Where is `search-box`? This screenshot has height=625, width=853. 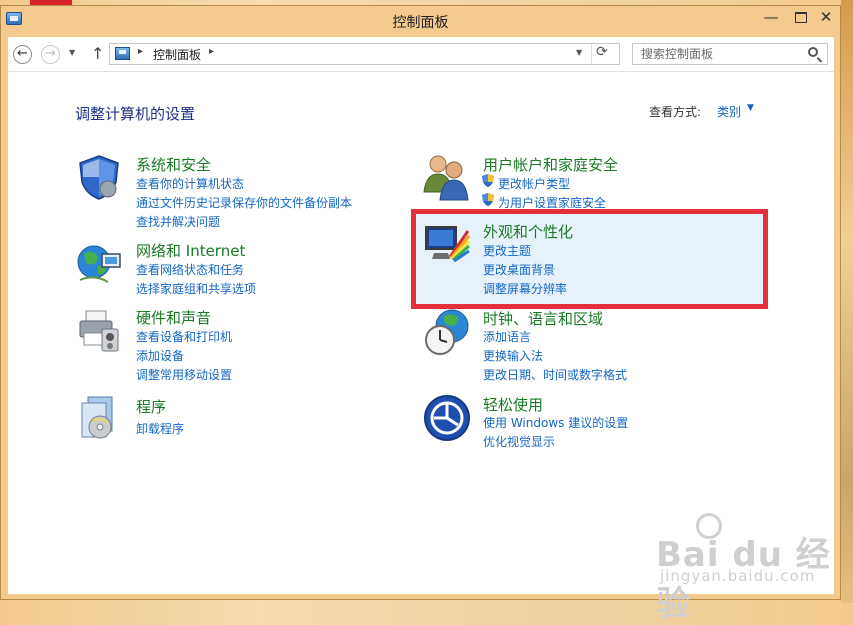 search-box is located at coordinates (730, 54).